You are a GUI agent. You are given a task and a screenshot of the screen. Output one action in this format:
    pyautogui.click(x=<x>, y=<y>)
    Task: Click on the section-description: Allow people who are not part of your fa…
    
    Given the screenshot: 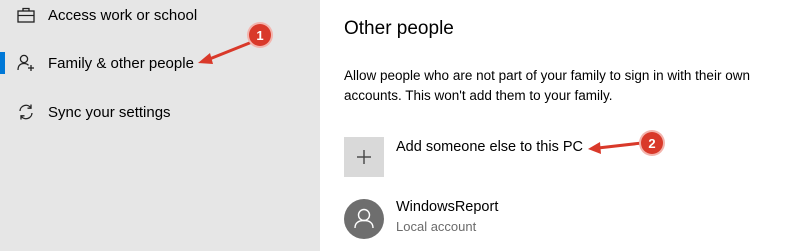 What is the action you would take?
    pyautogui.click(x=547, y=85)
    